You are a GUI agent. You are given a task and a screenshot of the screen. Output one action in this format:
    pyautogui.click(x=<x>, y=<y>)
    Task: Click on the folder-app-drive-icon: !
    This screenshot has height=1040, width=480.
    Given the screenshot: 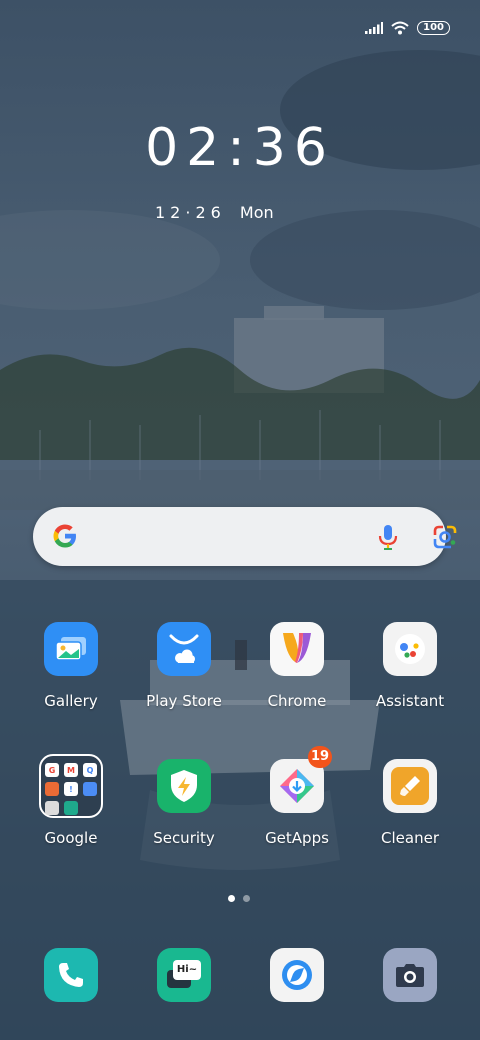 What is the action you would take?
    pyautogui.click(x=71, y=789)
    